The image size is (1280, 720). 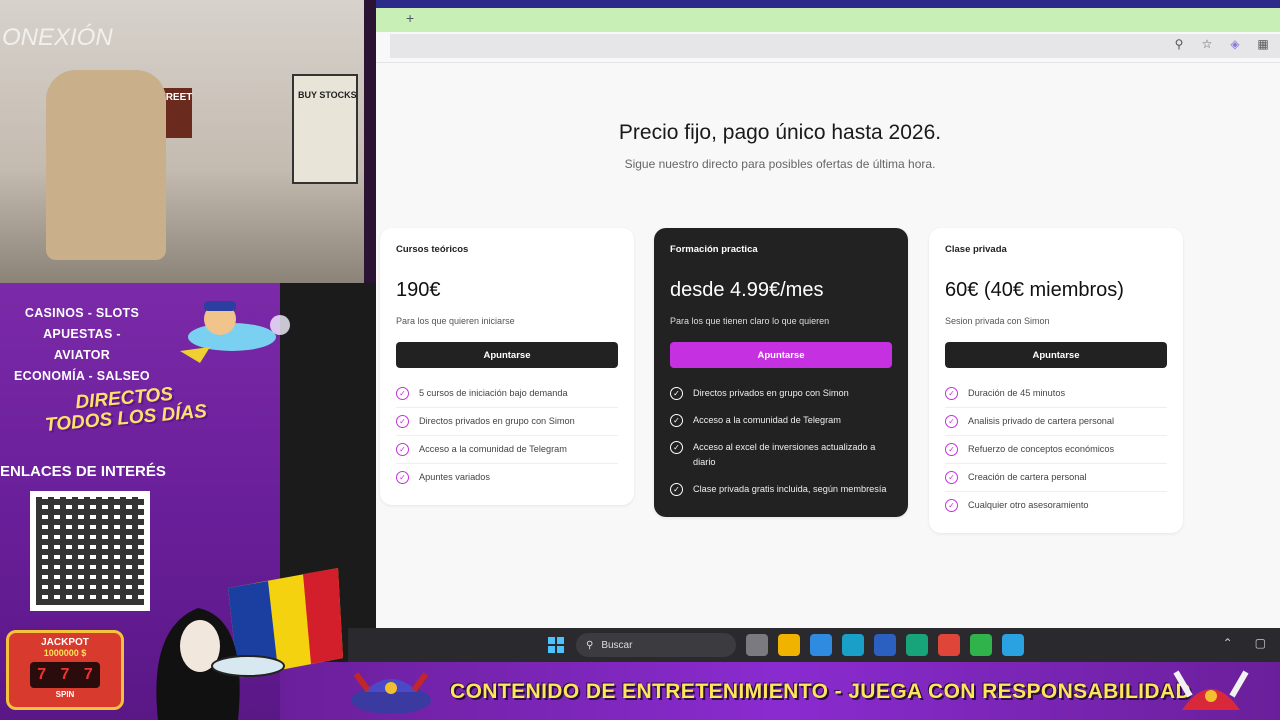 What do you see at coordinates (556, 645) in the screenshot?
I see `windows-start-icon` at bounding box center [556, 645].